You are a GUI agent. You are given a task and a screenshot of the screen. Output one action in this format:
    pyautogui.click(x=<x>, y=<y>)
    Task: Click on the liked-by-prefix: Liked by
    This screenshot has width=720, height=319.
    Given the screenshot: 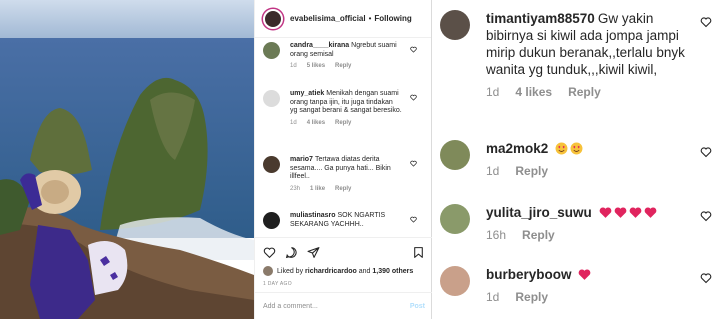 What is the action you would take?
    pyautogui.click(x=290, y=271)
    